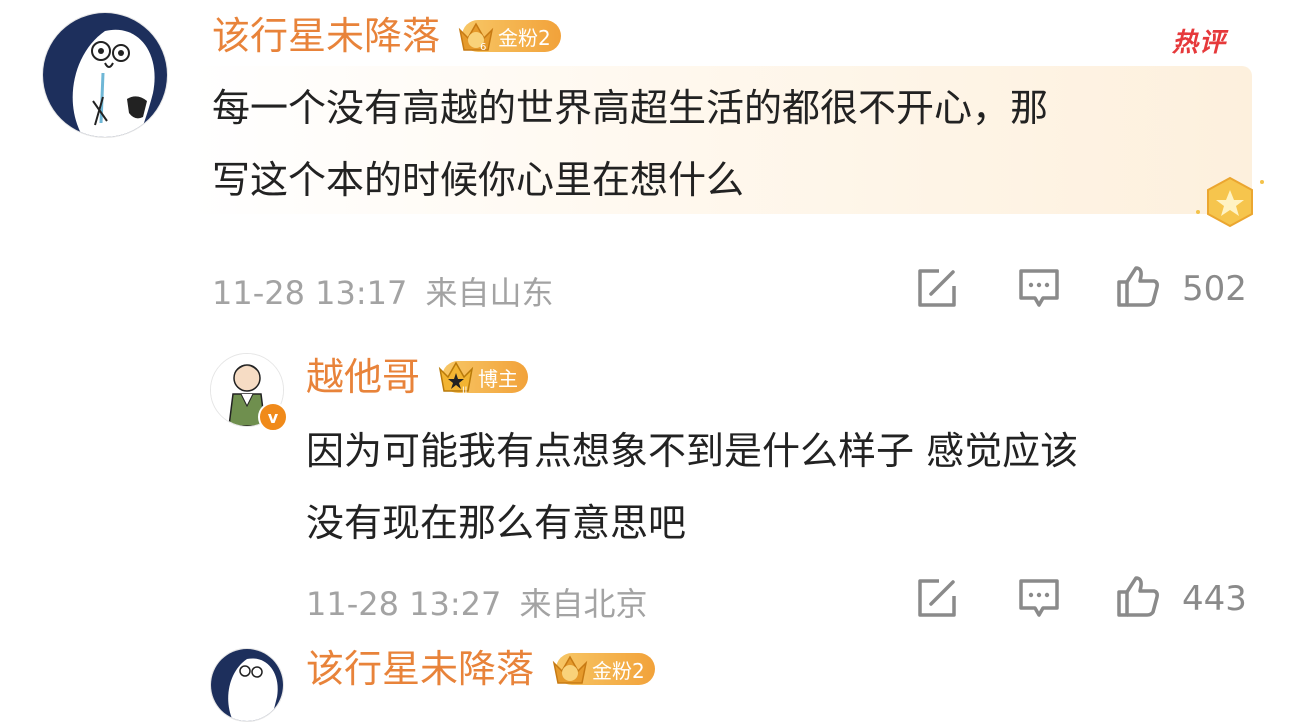 The image size is (1290, 722). Describe the element at coordinates (273, 417) in the screenshot. I see `verified-icon: v` at that location.